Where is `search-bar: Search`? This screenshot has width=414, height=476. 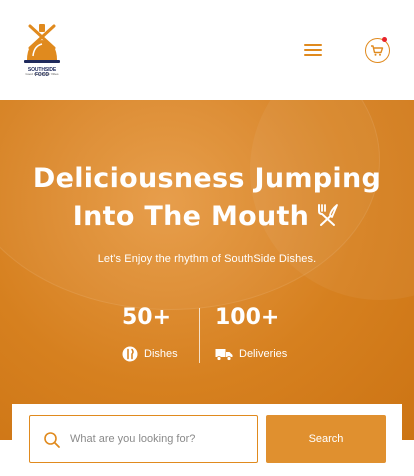 search-bar: Search is located at coordinates (207, 440).